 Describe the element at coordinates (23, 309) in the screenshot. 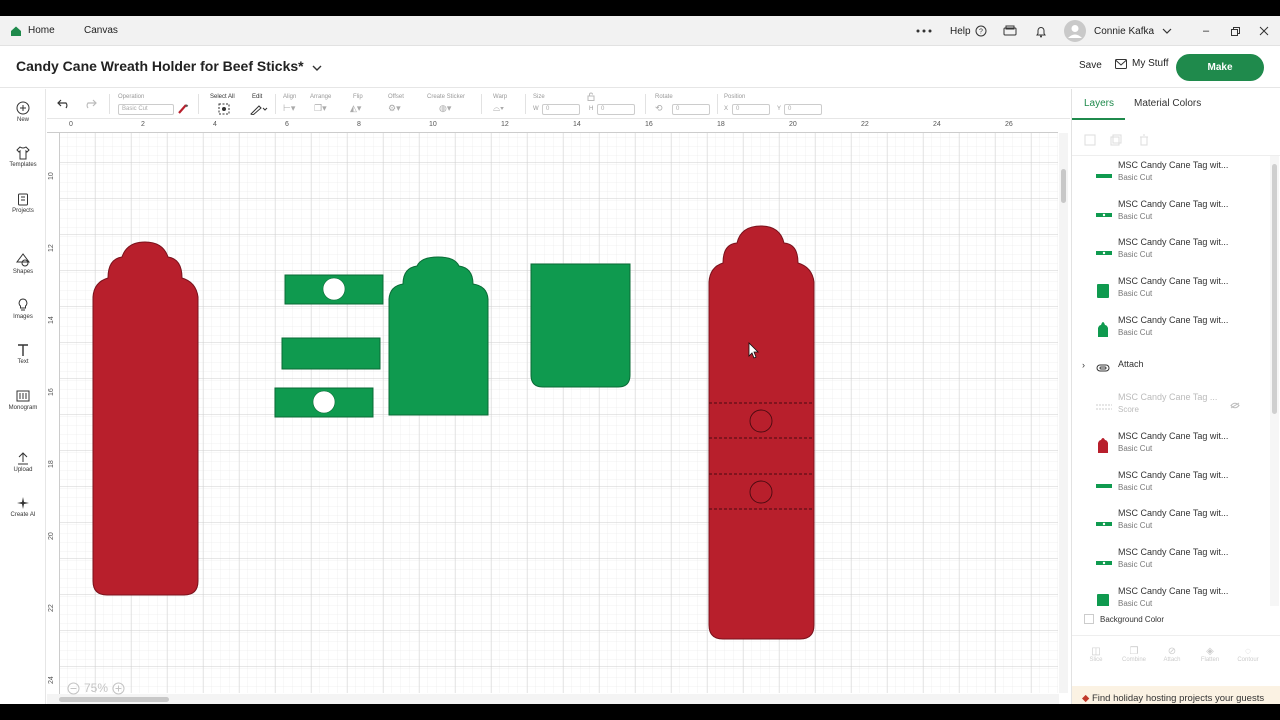

I see `sidebar-item-images: Images` at that location.